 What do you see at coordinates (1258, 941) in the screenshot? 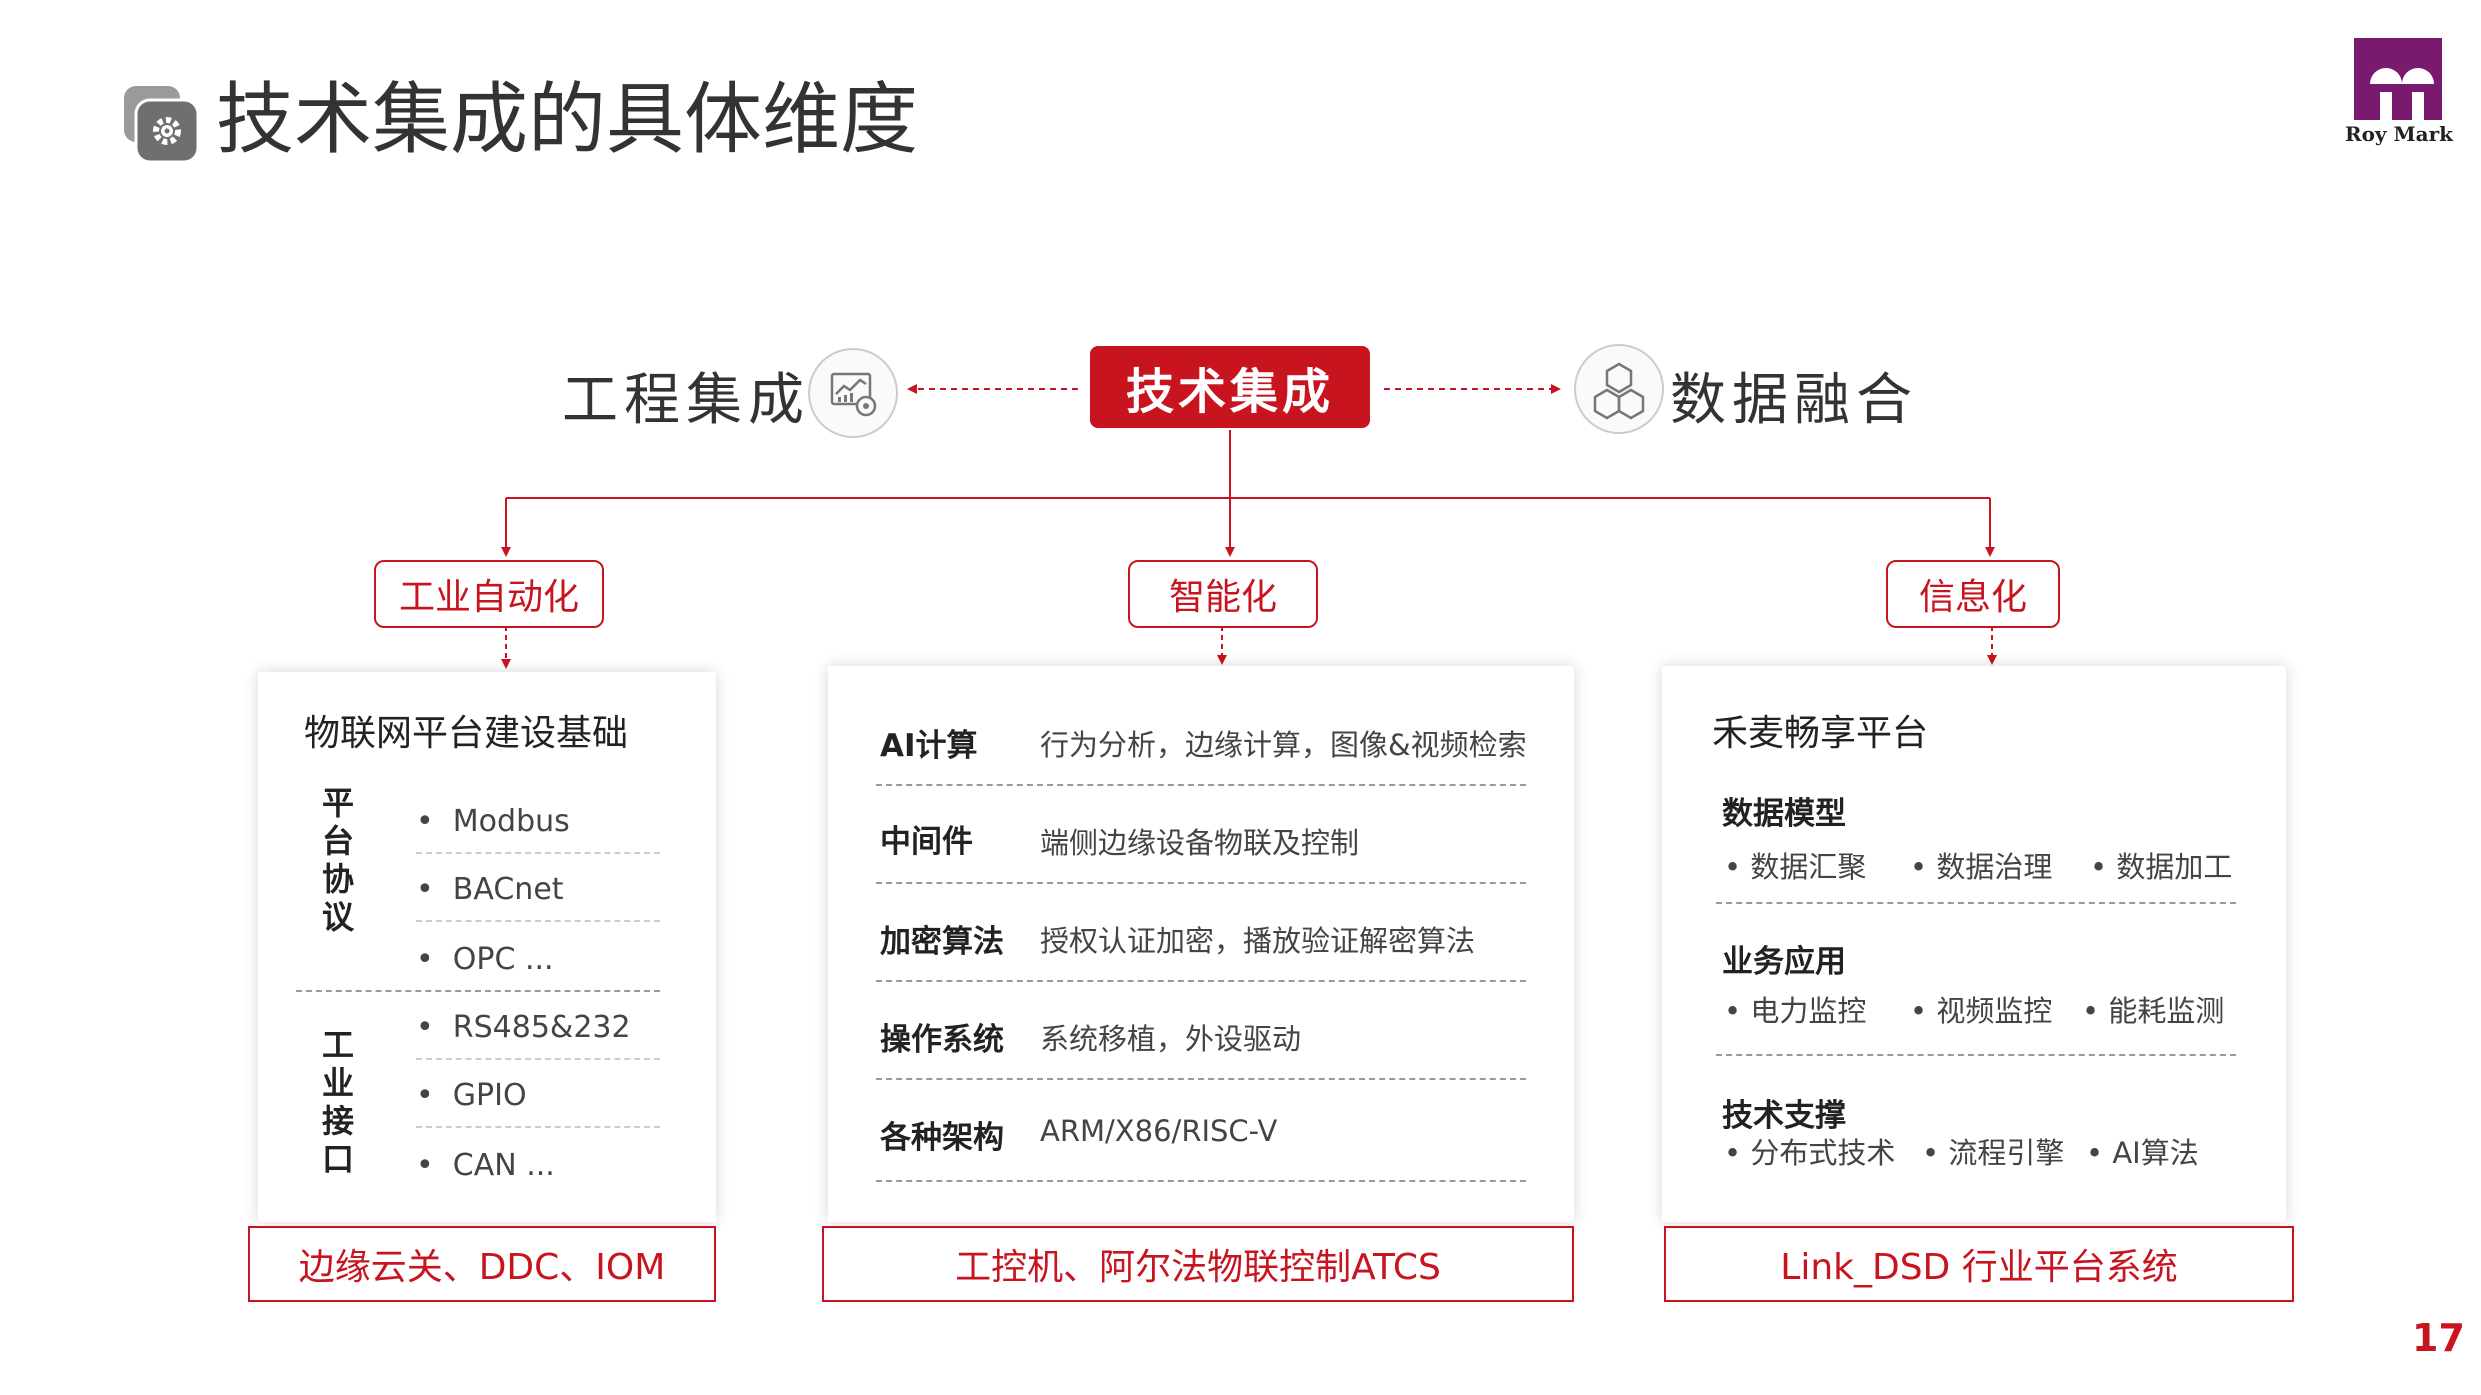
I see `row-desc-encryption: 授权认证加密，播放验证解密算法` at bounding box center [1258, 941].